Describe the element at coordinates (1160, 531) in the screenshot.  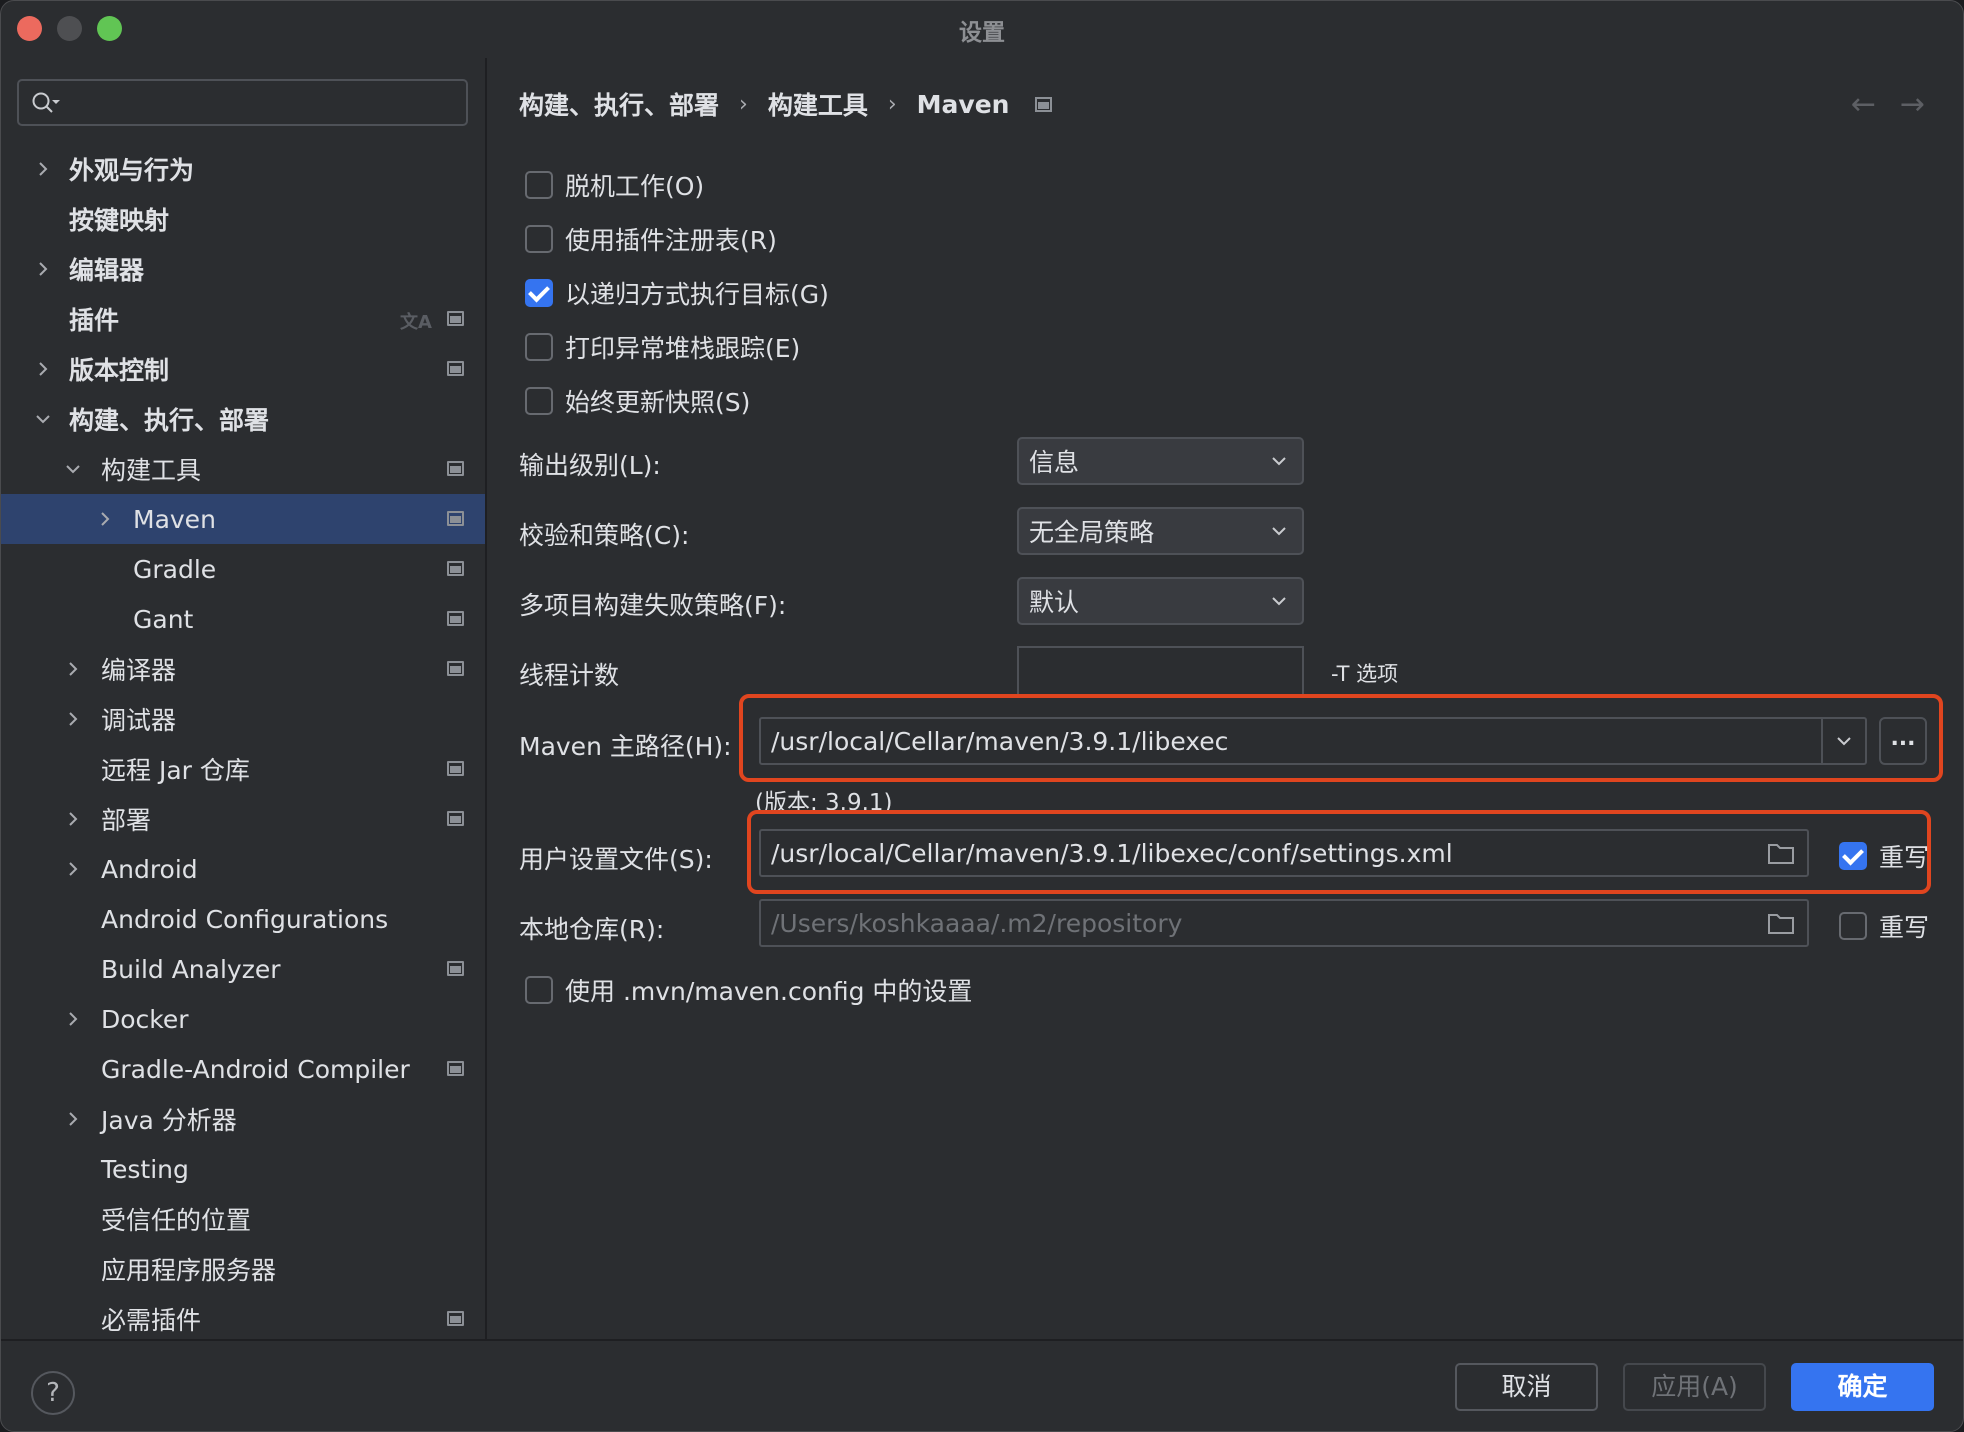
I see `checksum-policy-select: 无全局策略` at that location.